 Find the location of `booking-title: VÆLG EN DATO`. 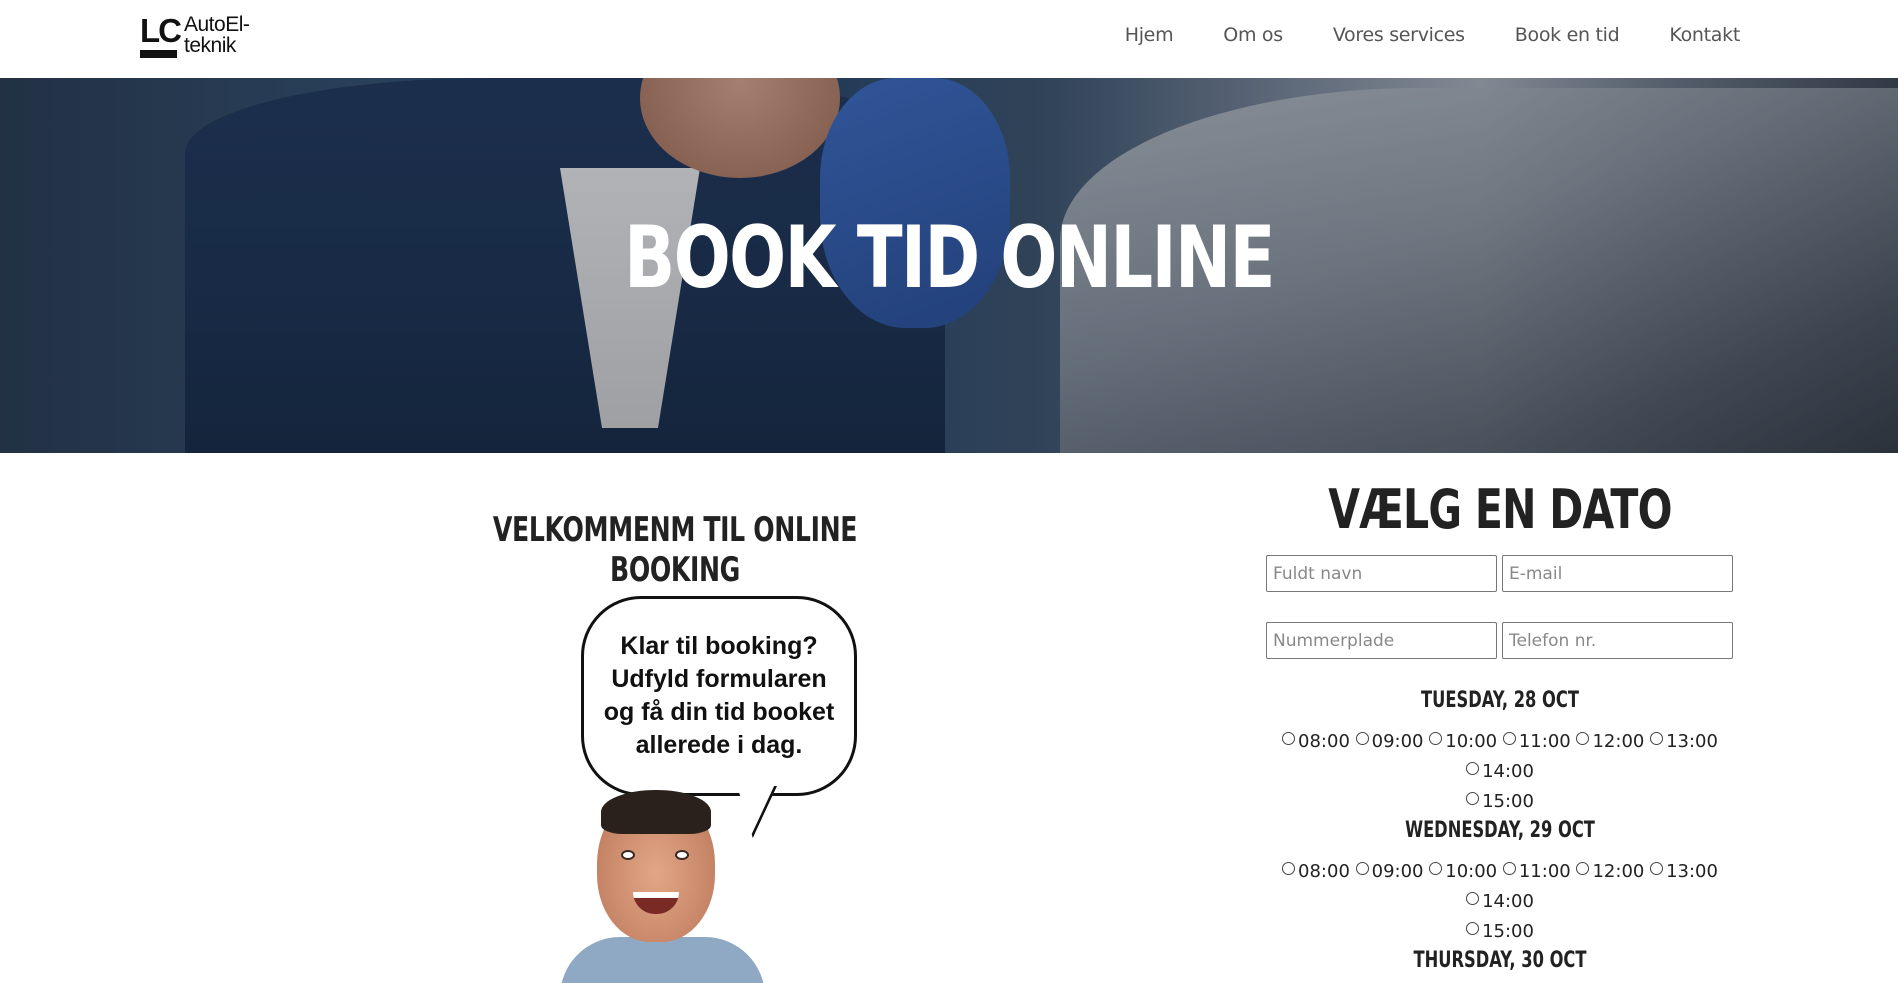

booking-title: VÆLG EN DATO is located at coordinates (1500, 509).